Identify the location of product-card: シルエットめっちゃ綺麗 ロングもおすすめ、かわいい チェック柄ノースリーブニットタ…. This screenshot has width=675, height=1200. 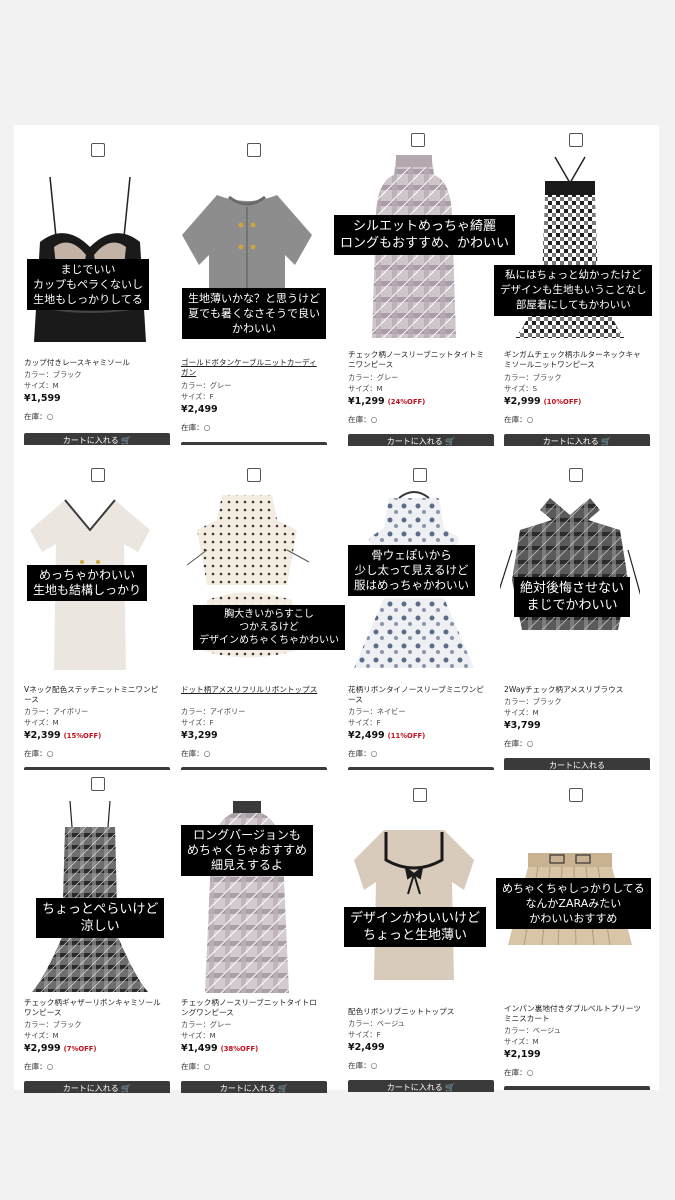
(425, 285).